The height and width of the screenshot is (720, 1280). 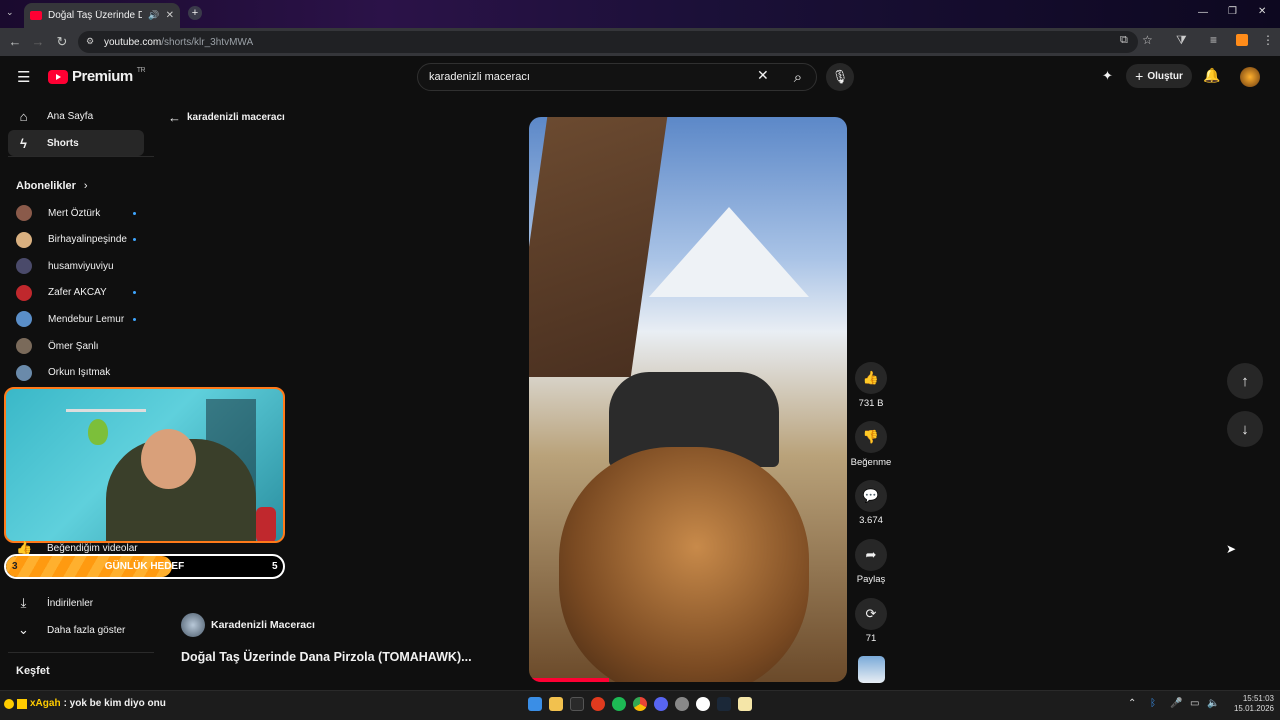 What do you see at coordinates (195, 13) in the screenshot?
I see `new-tab-button: +` at bounding box center [195, 13].